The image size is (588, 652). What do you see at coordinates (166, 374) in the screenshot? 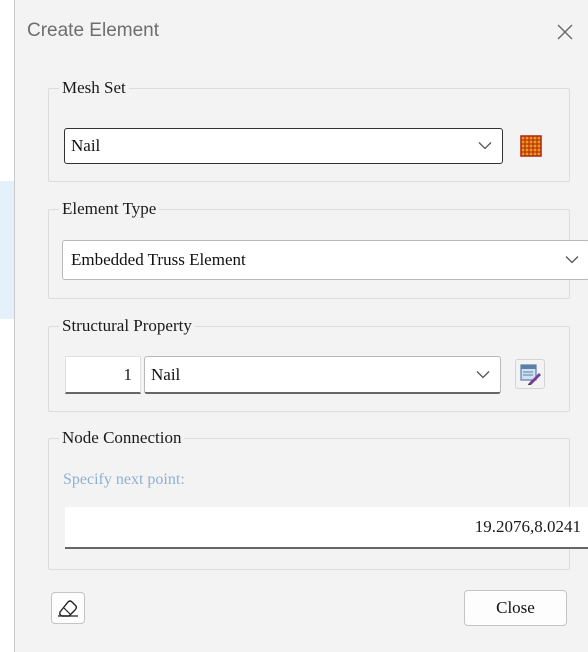
I see `structural-property-value: Nail` at bounding box center [166, 374].